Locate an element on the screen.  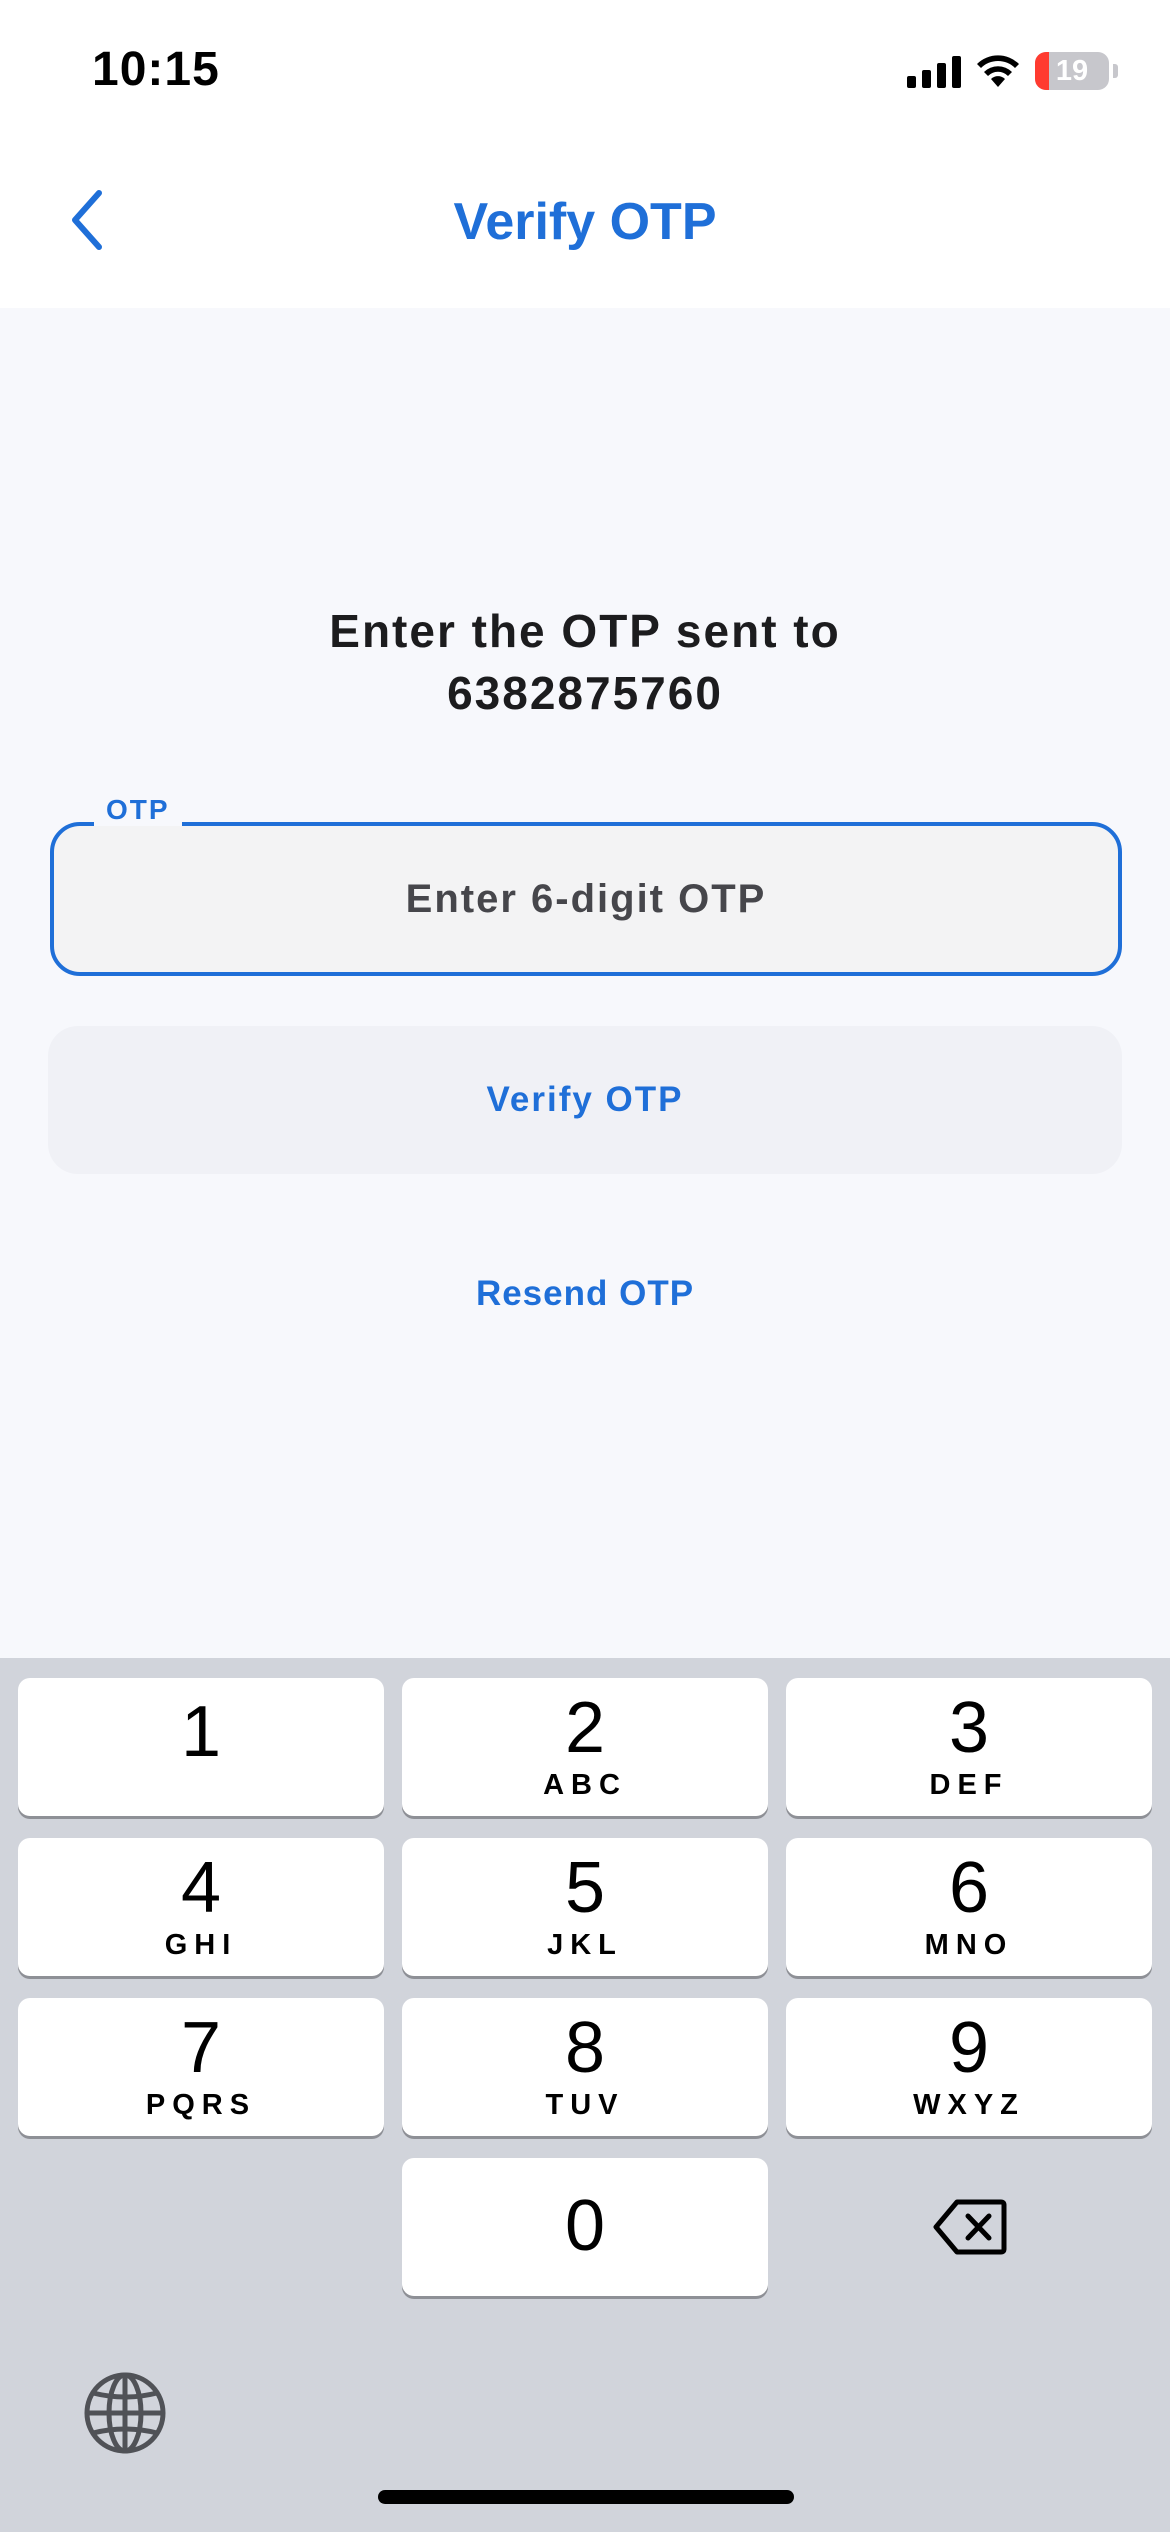
battery-level: 19 is located at coordinates (1072, 71).